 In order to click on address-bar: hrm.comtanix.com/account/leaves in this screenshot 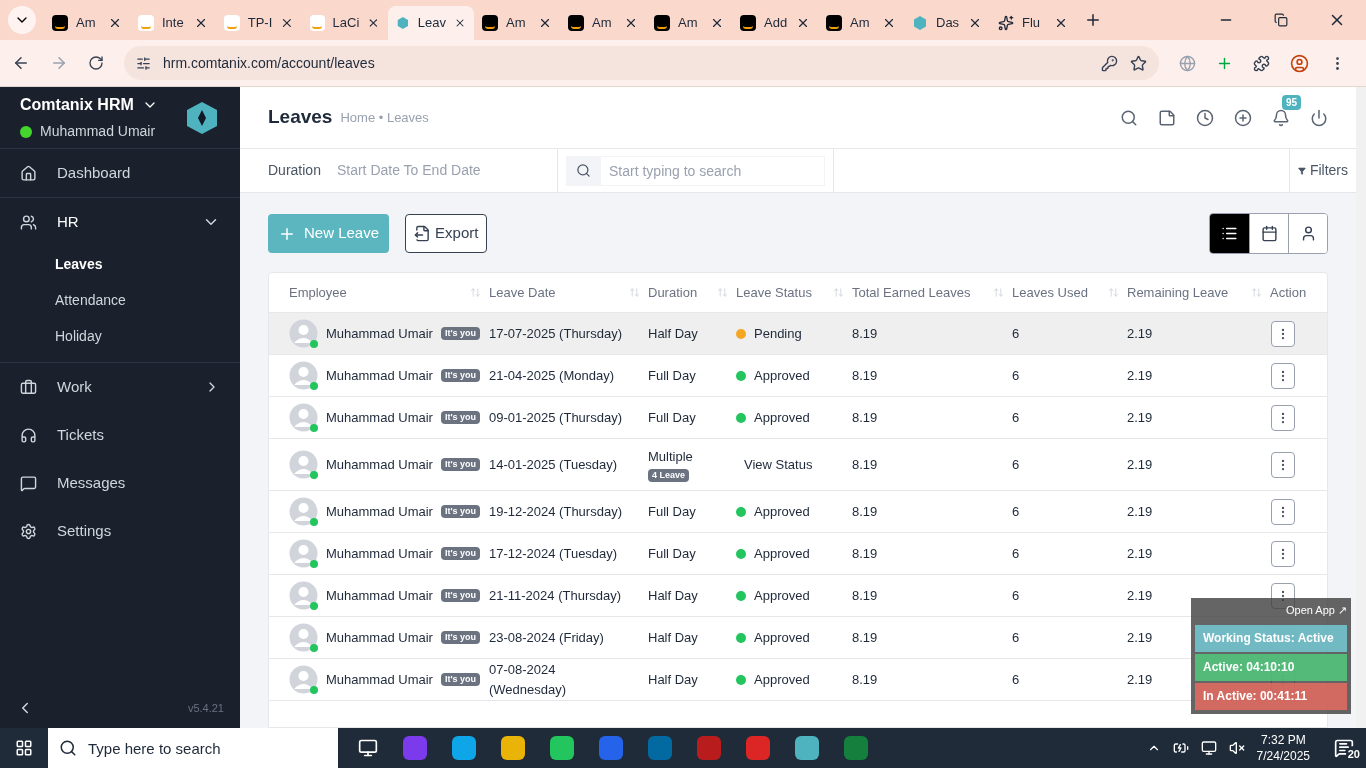, I will do `click(641, 63)`.